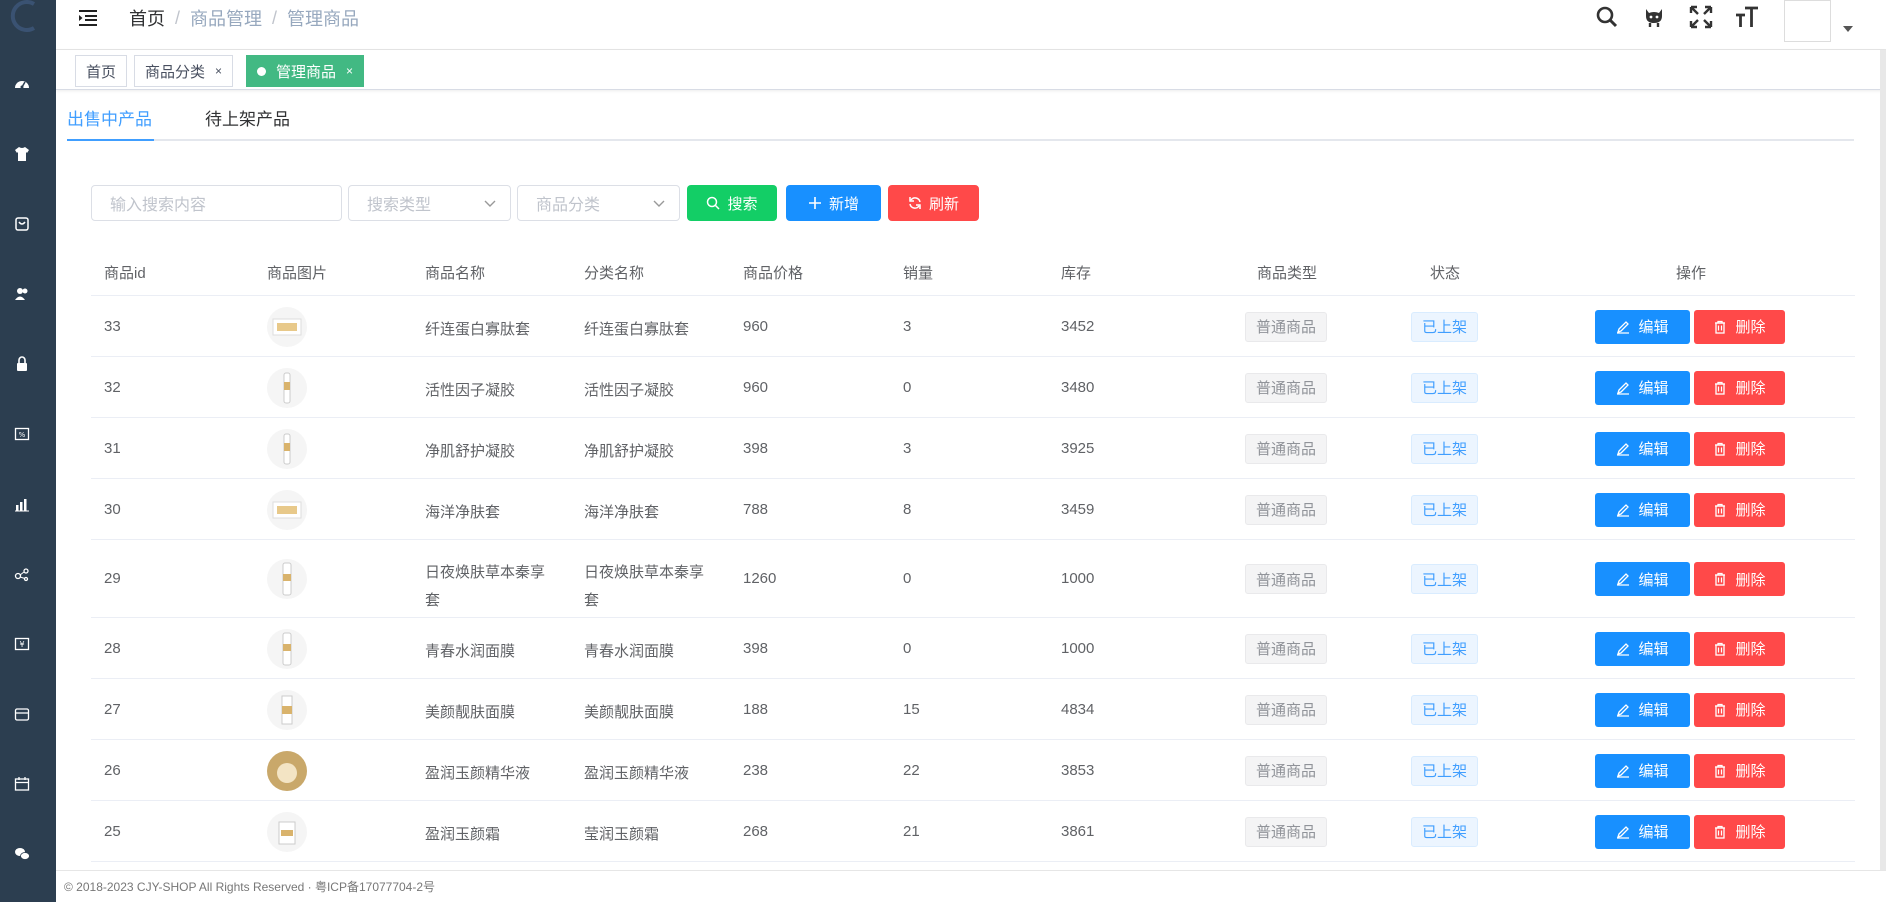  I want to click on fullscreen-icon, so click(1701, 17).